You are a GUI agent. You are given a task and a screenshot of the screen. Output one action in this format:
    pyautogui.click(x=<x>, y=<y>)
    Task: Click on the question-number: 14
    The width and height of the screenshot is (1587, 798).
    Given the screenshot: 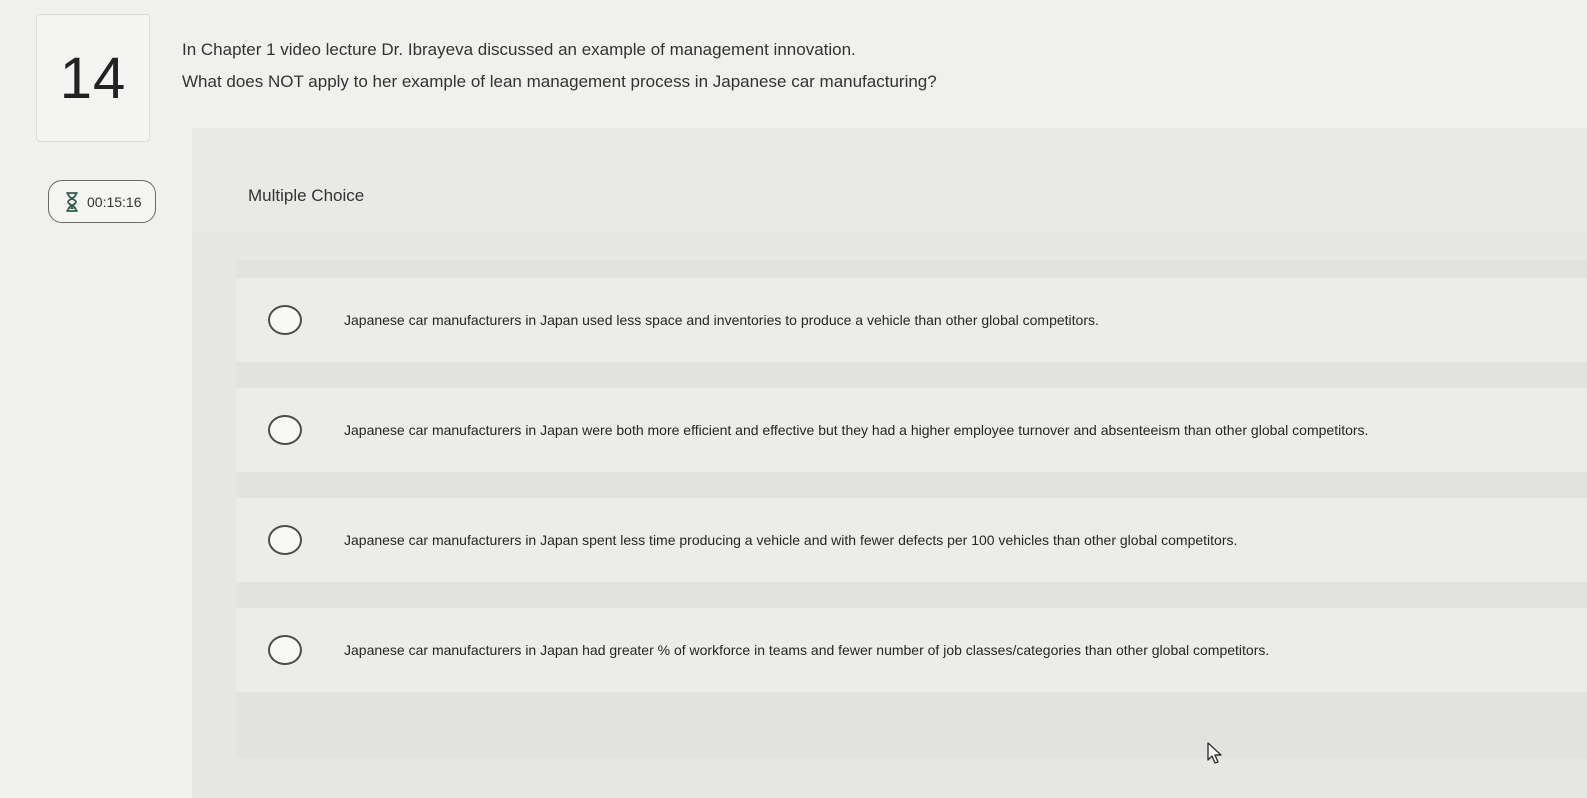 What is the action you would take?
    pyautogui.click(x=93, y=78)
    